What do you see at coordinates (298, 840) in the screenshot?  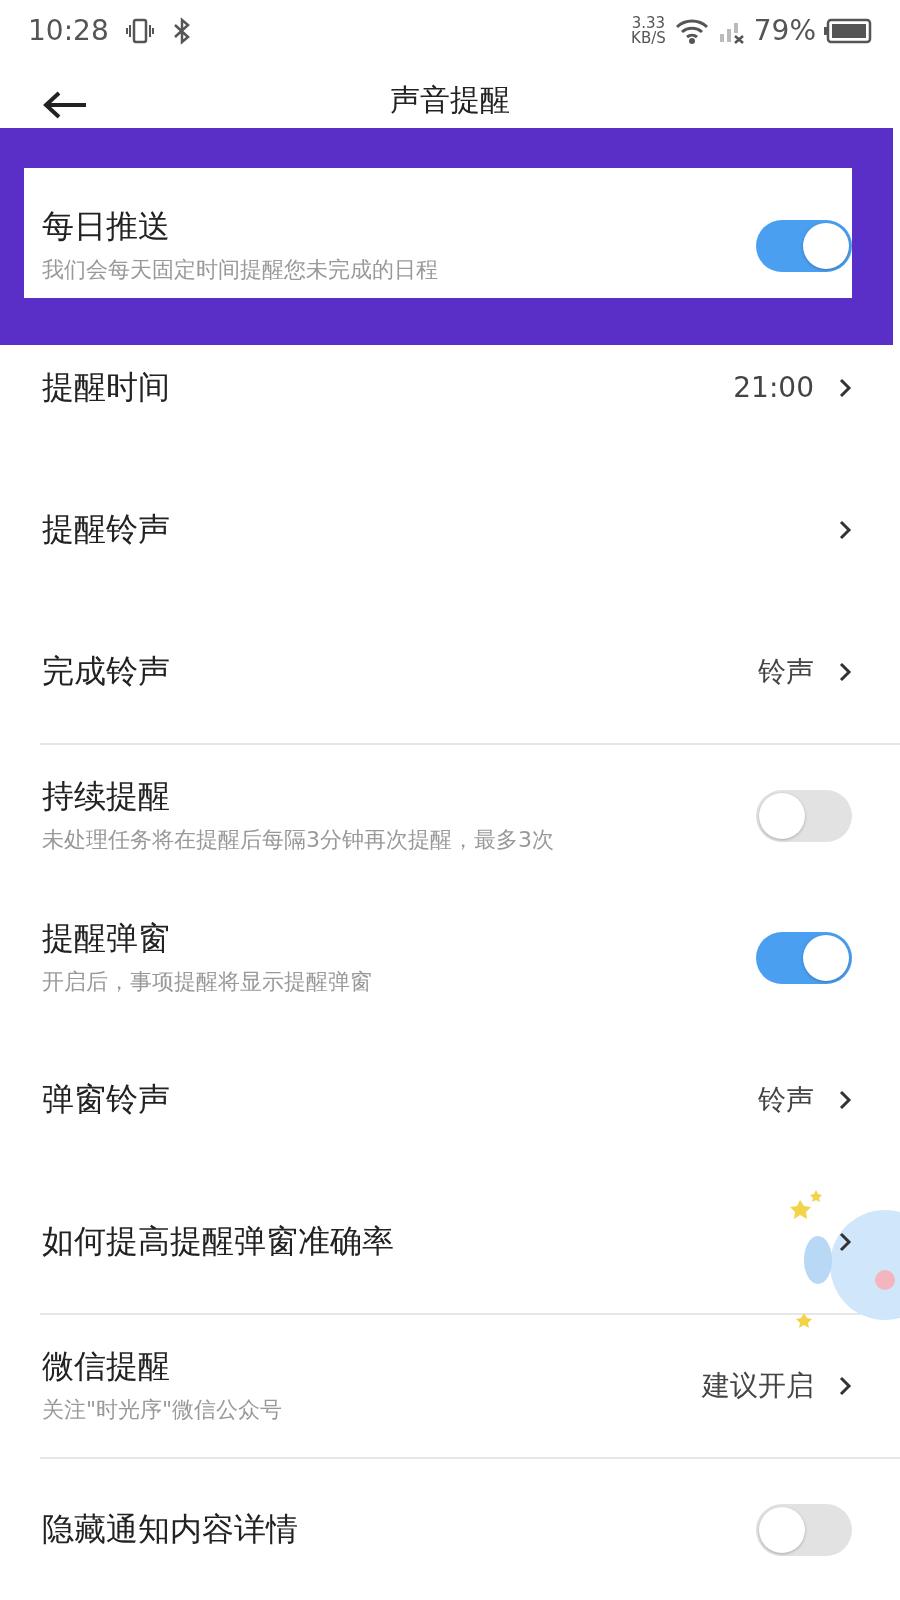 I see `setting-description: 未处理任务将在提醒后每隔3分钟再次提醒，最多3次` at bounding box center [298, 840].